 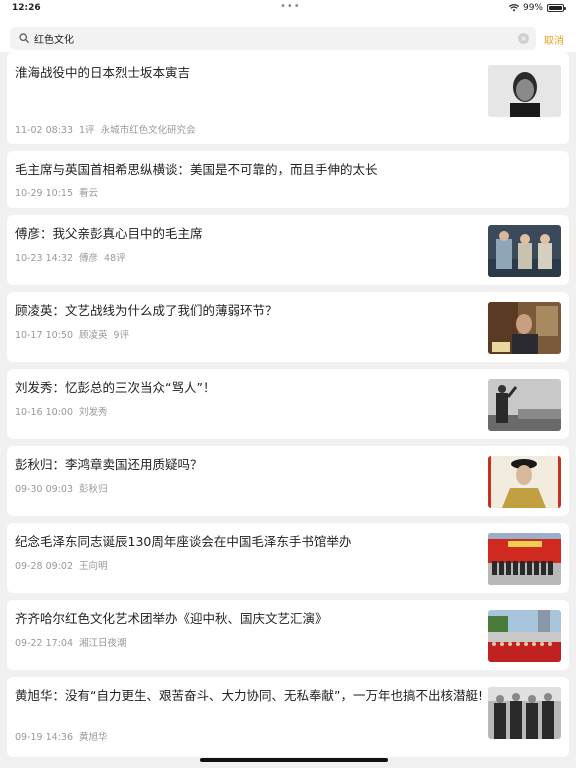 I want to click on multitasking-dots-icon: •••, so click(x=290, y=7).